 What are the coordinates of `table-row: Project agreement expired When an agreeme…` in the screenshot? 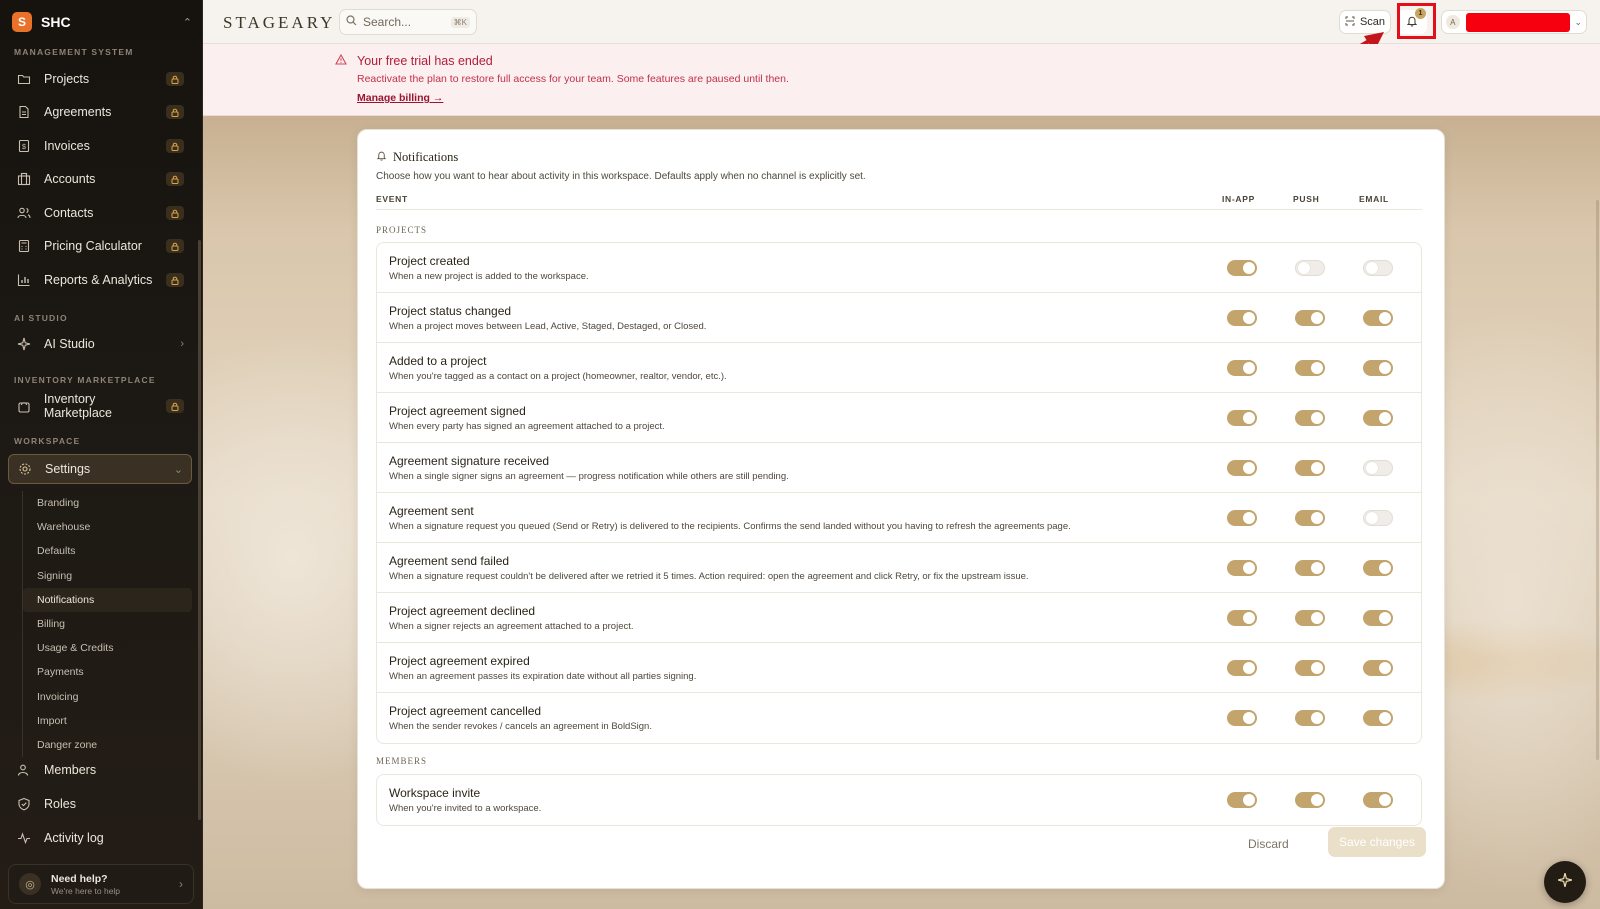 It's located at (899, 668).